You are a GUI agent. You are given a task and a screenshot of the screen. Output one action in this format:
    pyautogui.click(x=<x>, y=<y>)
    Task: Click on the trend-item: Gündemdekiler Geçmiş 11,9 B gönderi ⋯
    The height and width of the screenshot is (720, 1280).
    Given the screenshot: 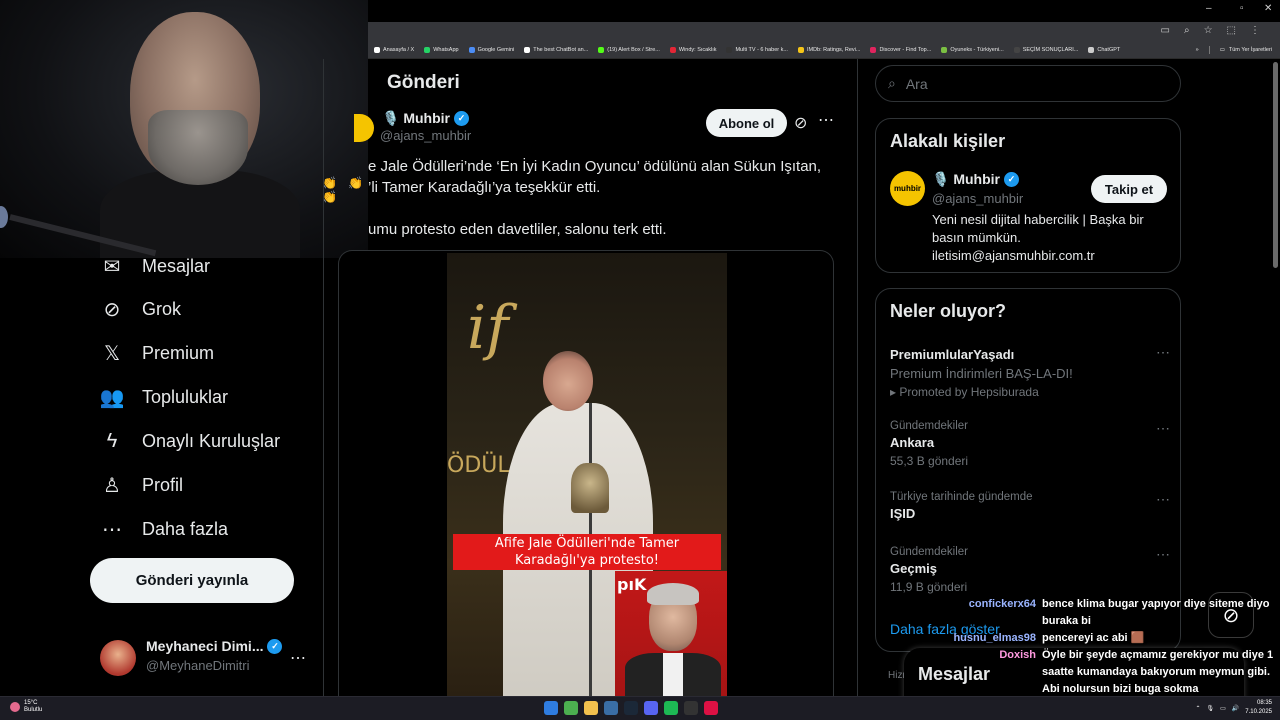 What is the action you would take?
    pyautogui.click(x=1030, y=570)
    